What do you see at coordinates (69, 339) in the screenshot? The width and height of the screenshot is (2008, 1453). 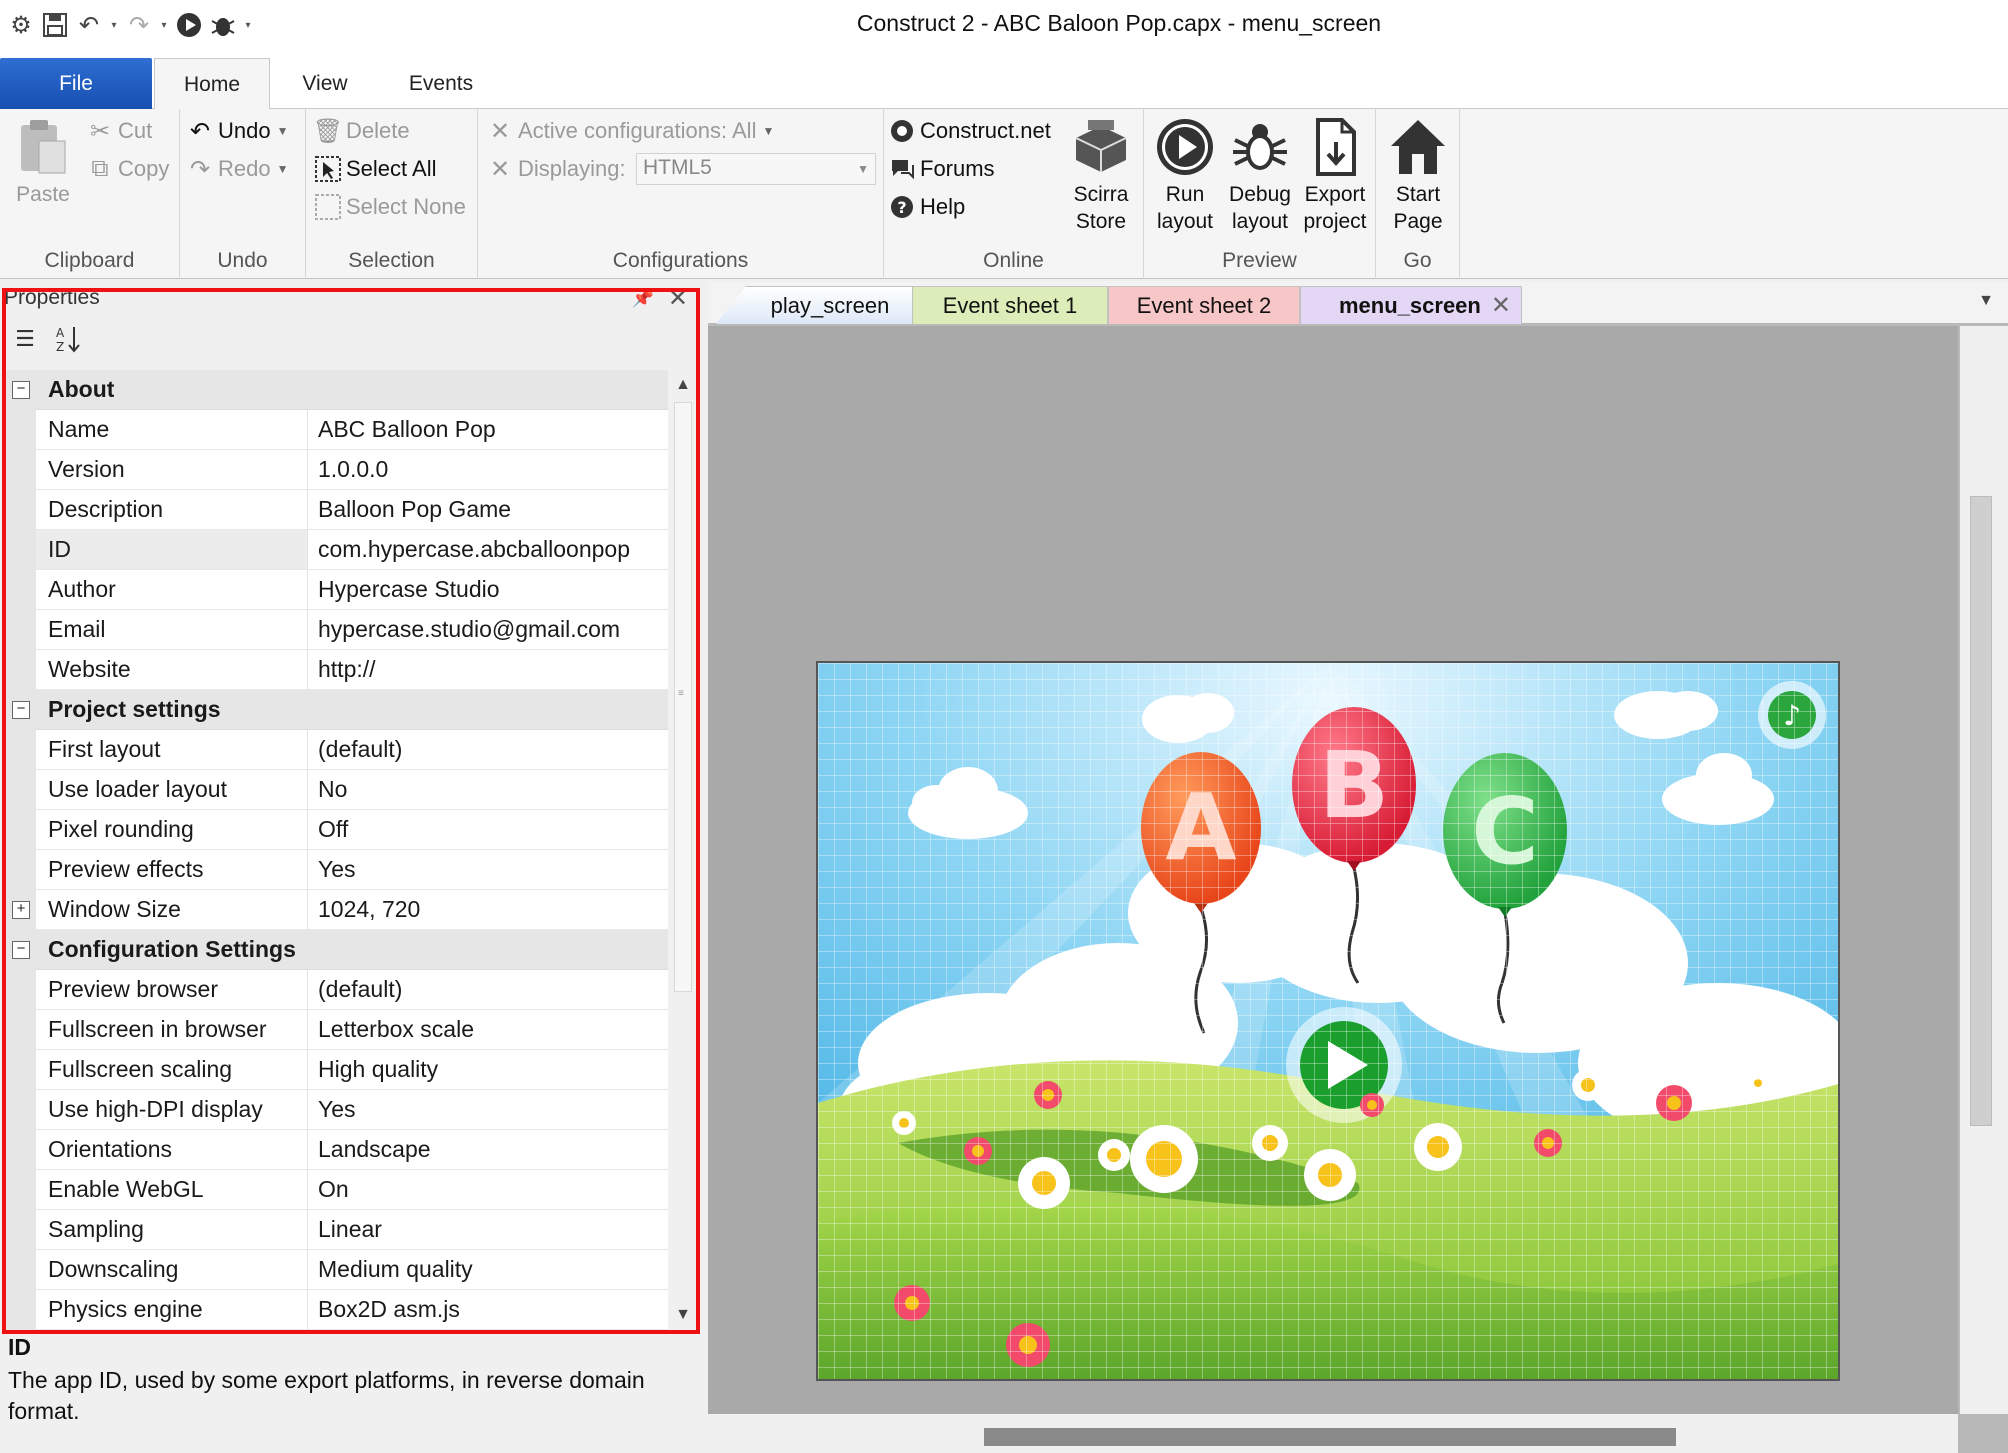 I see `sort-alphabetical-icon: AZ` at bounding box center [69, 339].